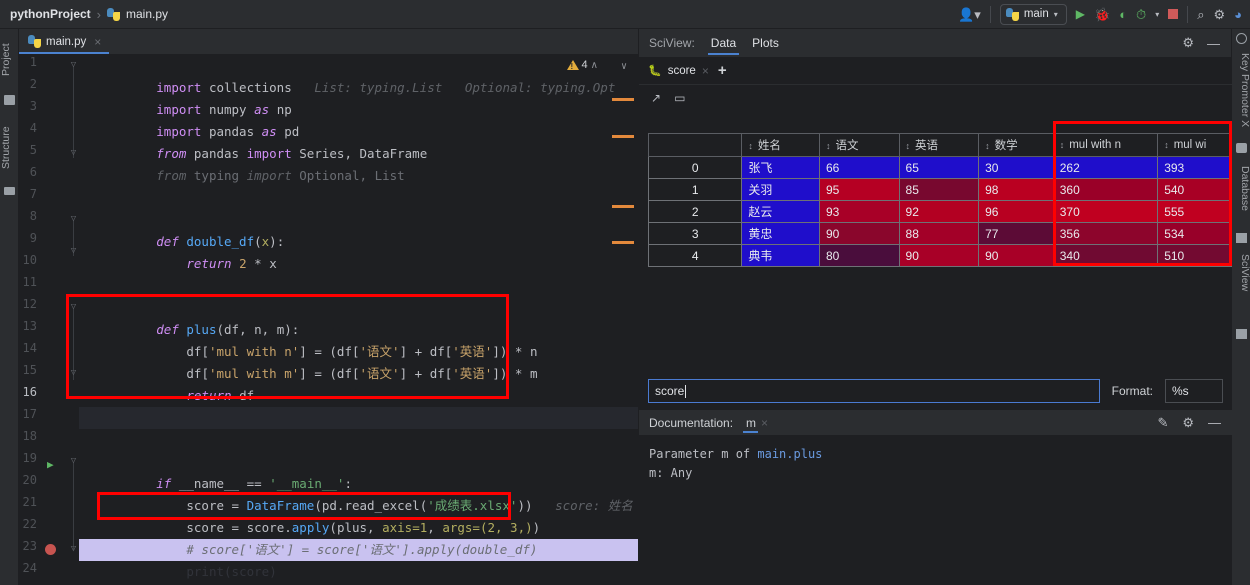 Image resolution: width=1250 pixels, height=585 pixels. Describe the element at coordinates (50, 549) in the screenshot. I see `breakpoint-icon` at that location.